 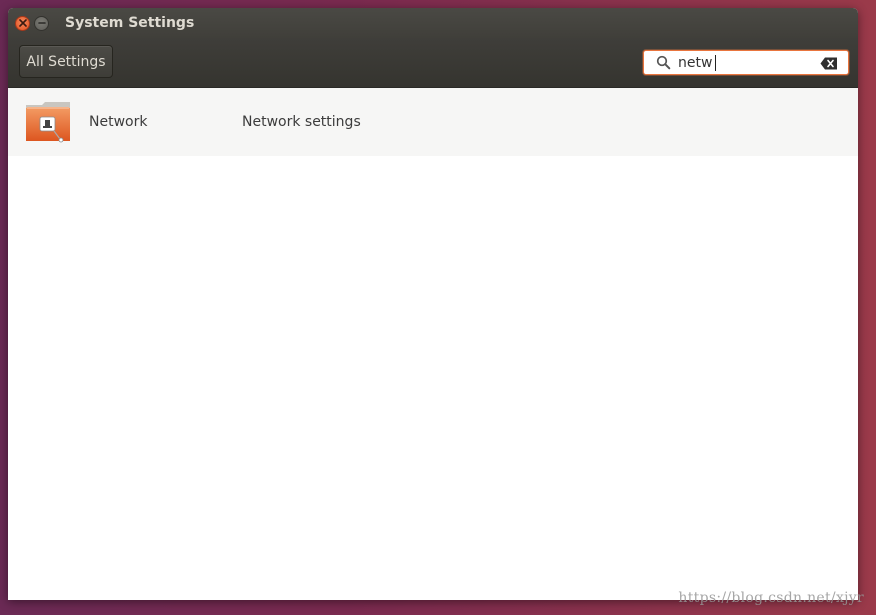 What do you see at coordinates (771, 598) in the screenshot?
I see `watermark-text: https://blog.csdn.net/xjyr` at bounding box center [771, 598].